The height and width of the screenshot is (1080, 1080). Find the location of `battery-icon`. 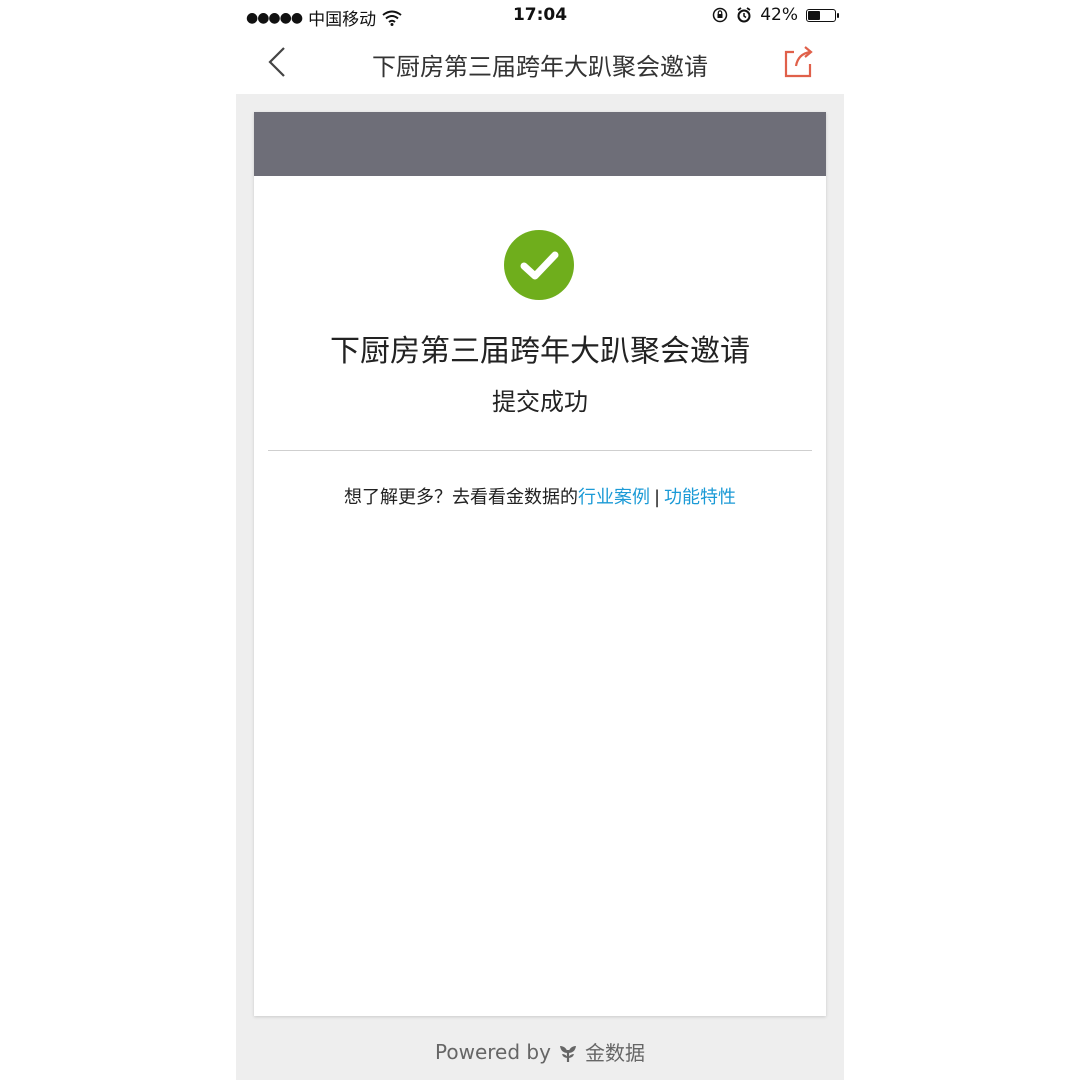

battery-icon is located at coordinates (822, 15).